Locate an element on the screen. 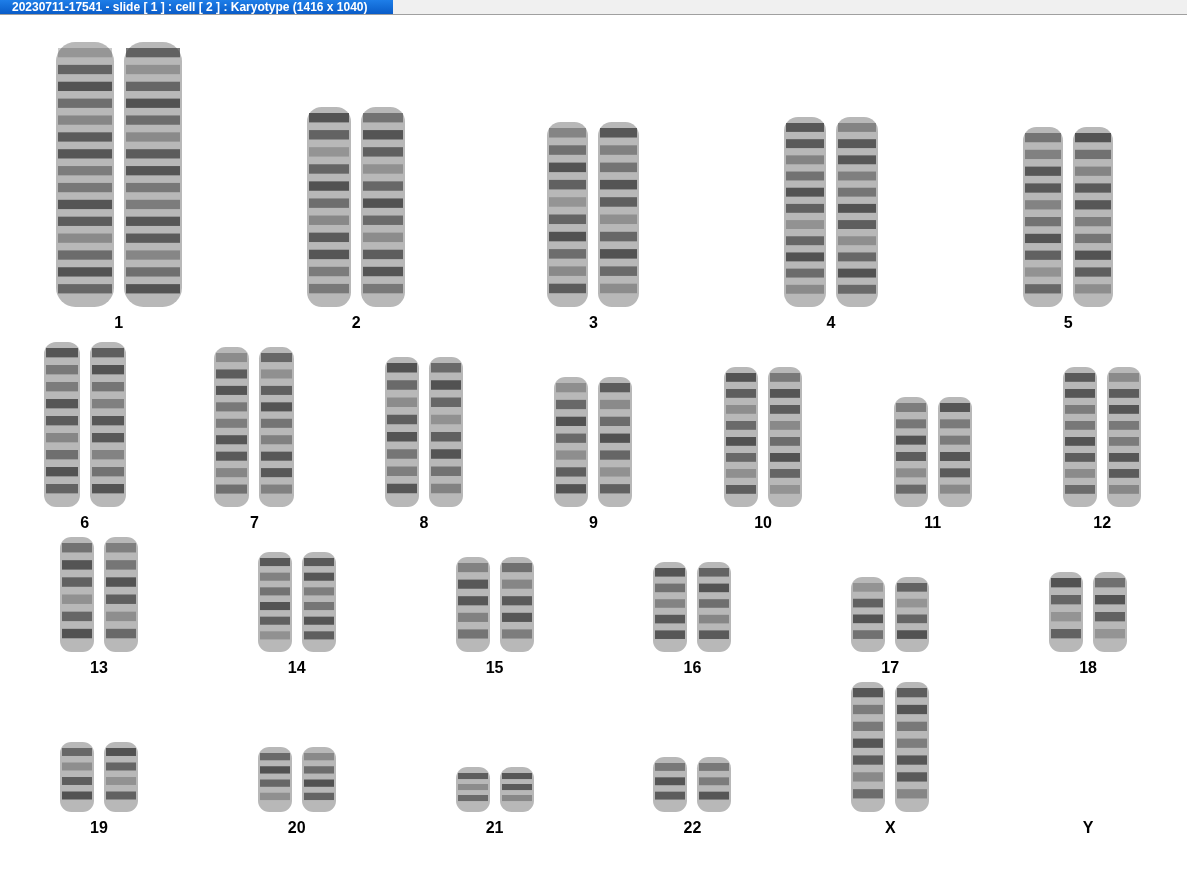  chromosome-label: 22 is located at coordinates (692, 828).